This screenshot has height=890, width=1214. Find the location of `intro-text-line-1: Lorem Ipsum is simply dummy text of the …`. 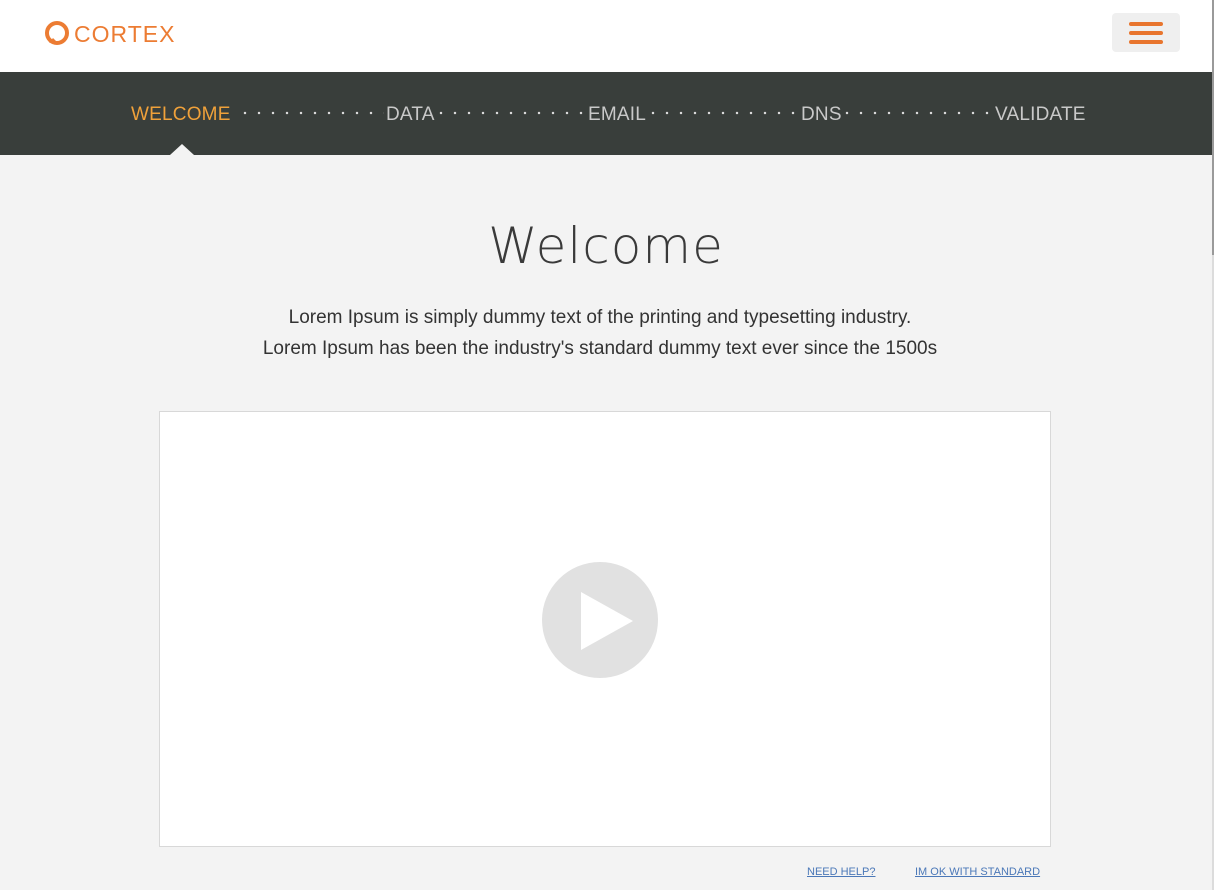

intro-text-line-1: Lorem Ipsum is simply dummy text of the … is located at coordinates (600, 317).